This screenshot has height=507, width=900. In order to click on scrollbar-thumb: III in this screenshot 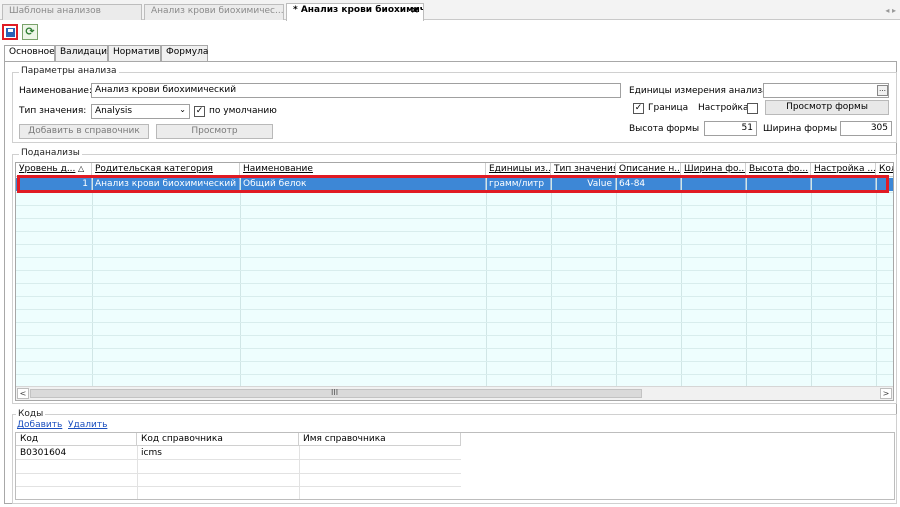, I will do `click(336, 393)`.